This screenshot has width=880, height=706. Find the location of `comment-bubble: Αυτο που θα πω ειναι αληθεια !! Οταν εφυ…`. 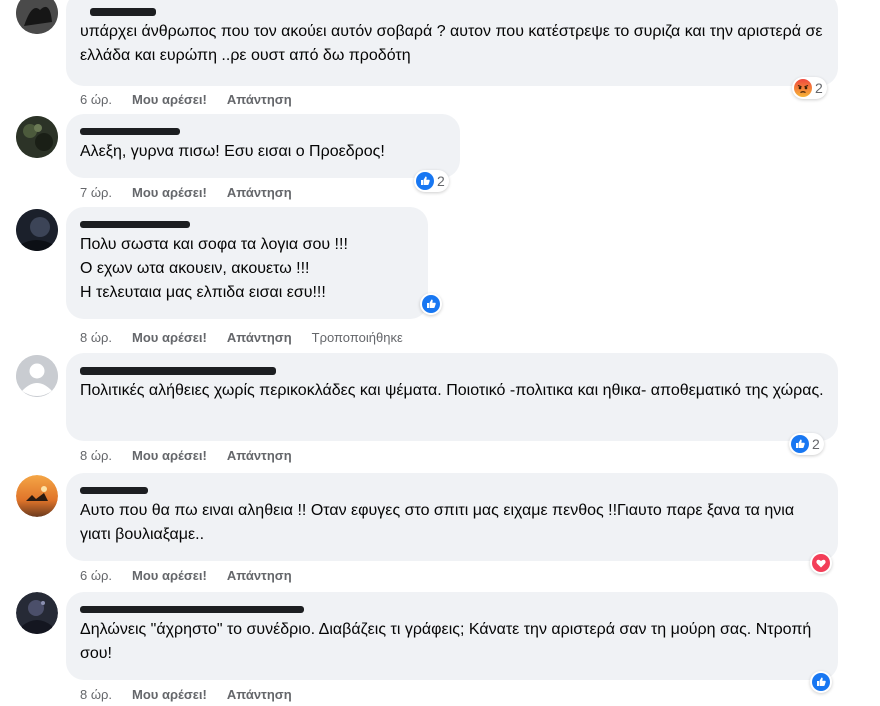

comment-bubble: Αυτο που θα πω ειναι αληθεια !! Οταν εφυ… is located at coordinates (452, 517).